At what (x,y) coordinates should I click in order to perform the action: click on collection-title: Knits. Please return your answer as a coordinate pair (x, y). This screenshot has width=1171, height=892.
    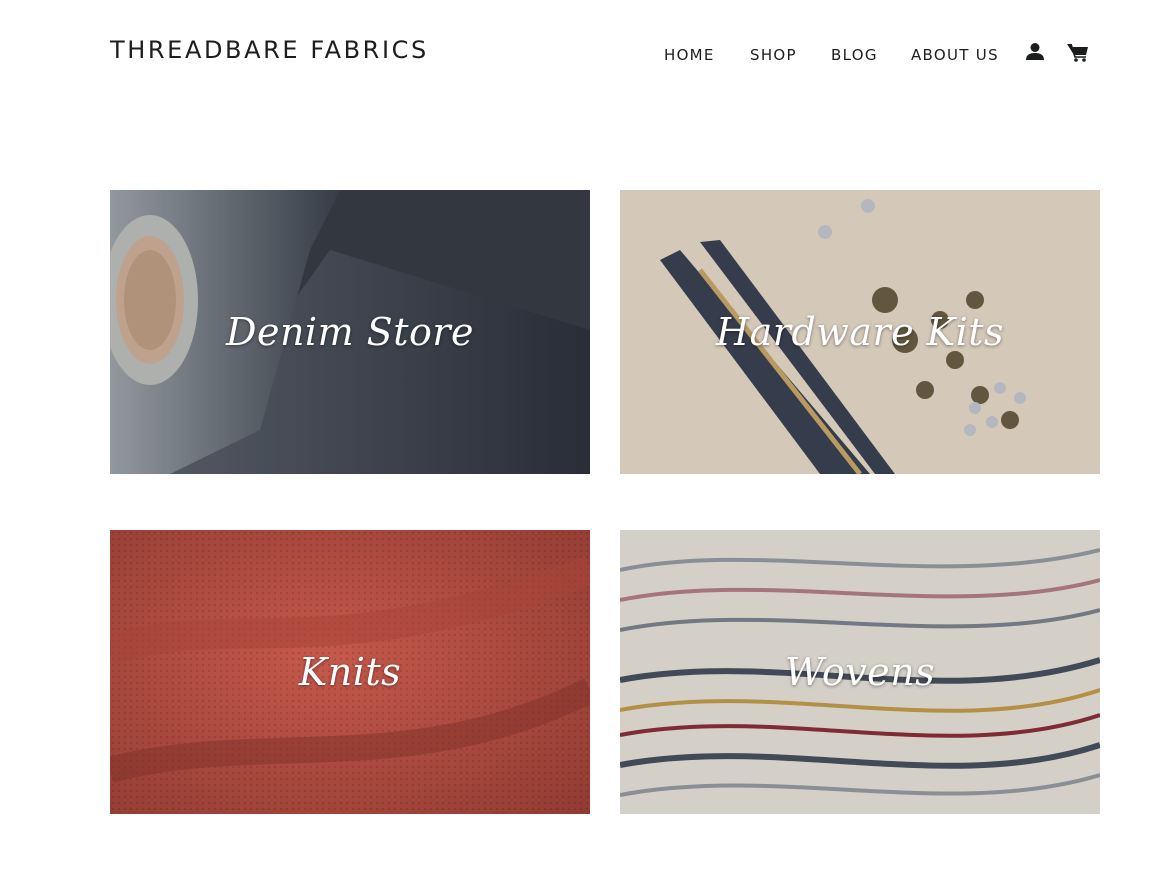
    Looking at the image, I should click on (350, 672).